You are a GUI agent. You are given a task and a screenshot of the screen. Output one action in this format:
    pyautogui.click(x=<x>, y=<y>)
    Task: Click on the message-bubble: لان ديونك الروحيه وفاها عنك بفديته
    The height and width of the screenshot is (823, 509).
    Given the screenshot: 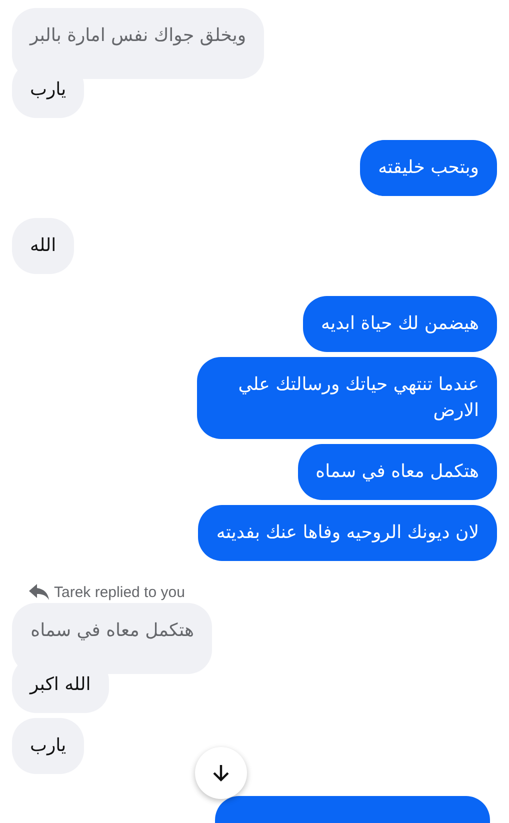 What is the action you would take?
    pyautogui.click(x=347, y=533)
    